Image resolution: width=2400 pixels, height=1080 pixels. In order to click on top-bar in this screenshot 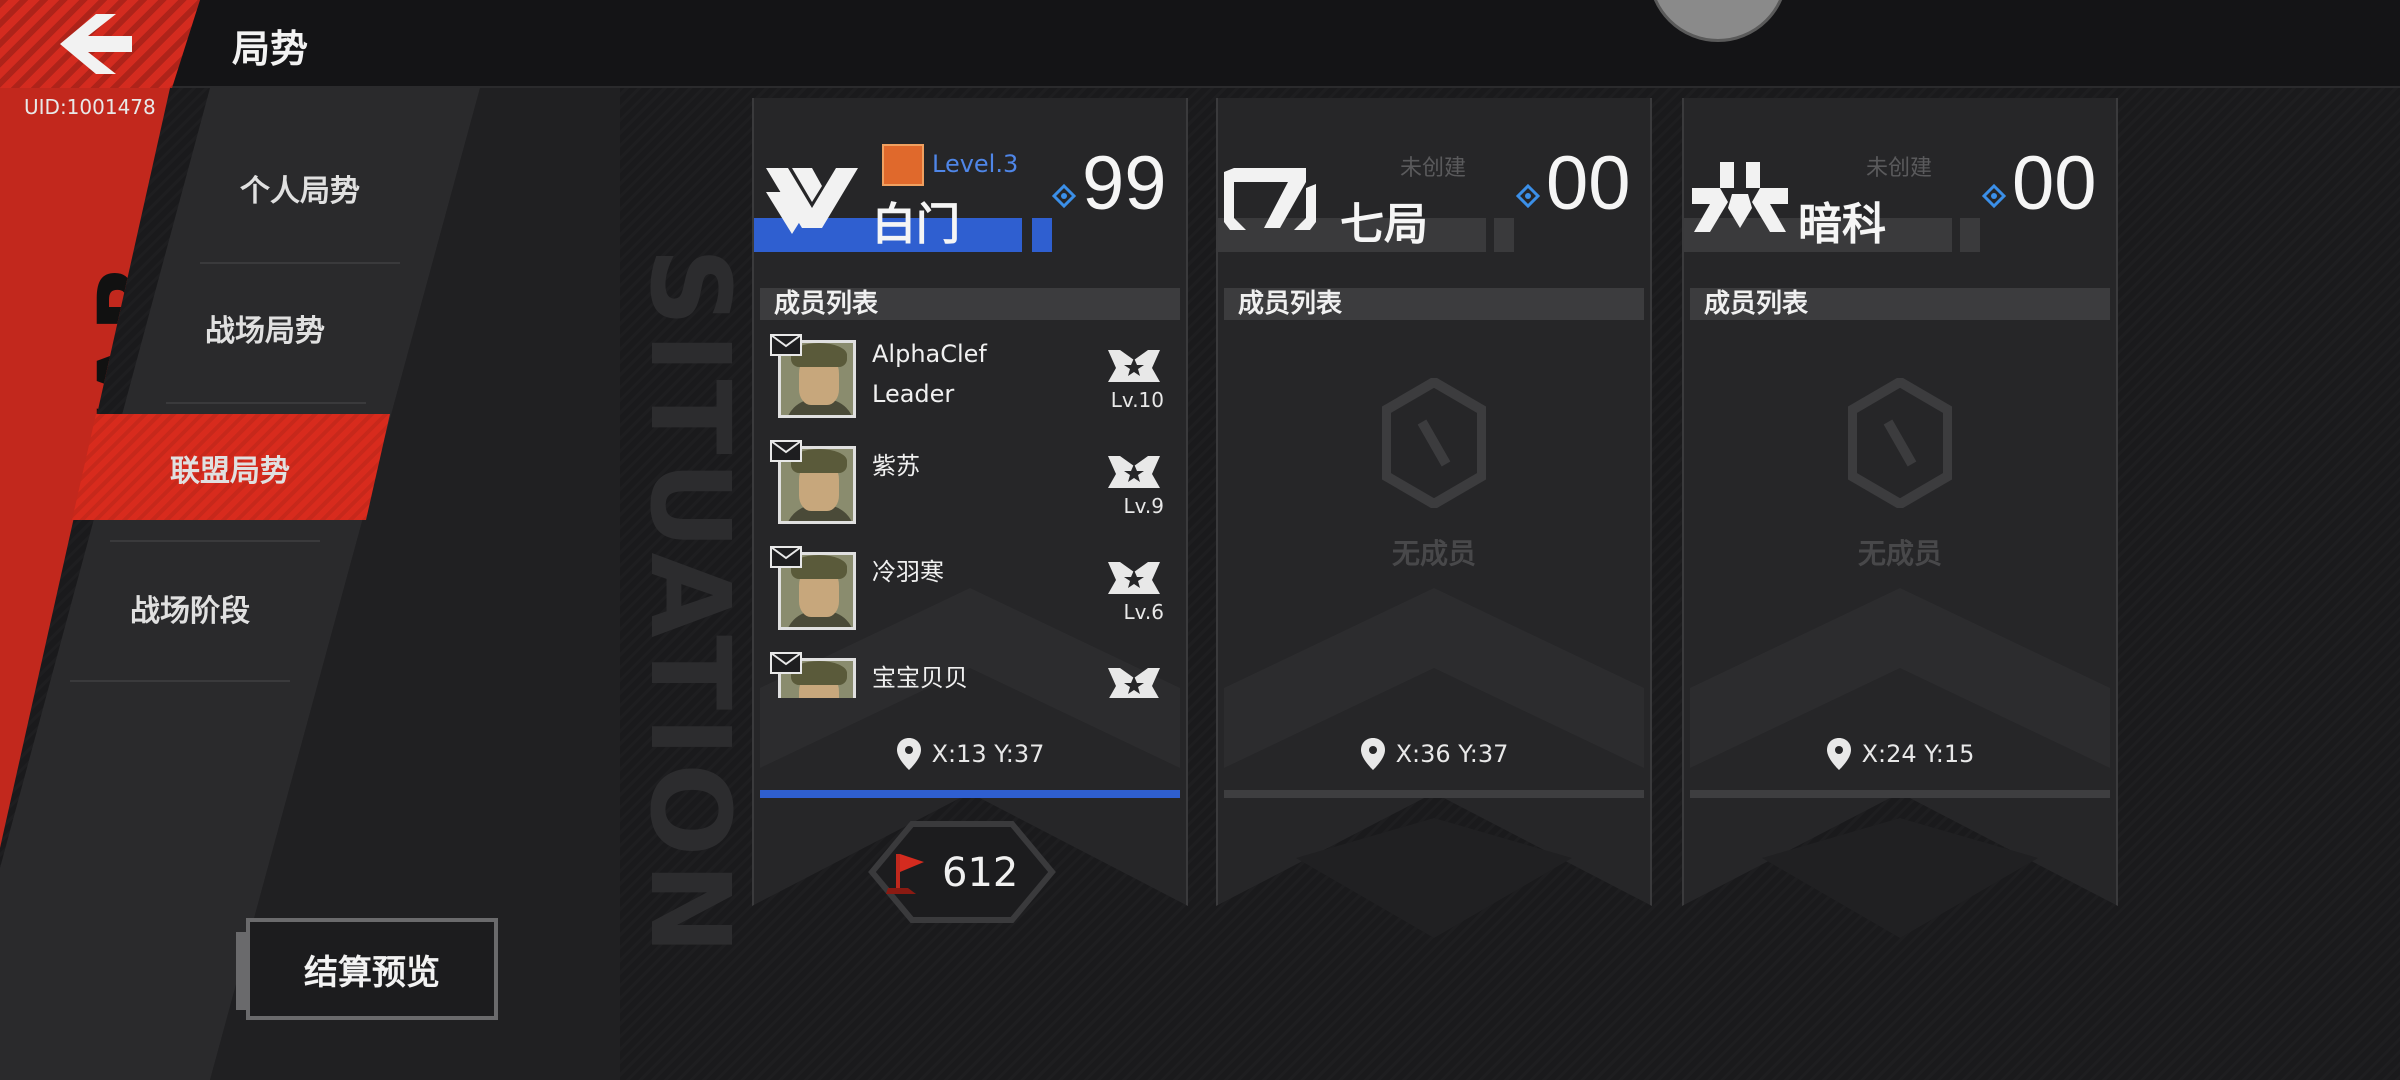, I will do `click(1200, 44)`.